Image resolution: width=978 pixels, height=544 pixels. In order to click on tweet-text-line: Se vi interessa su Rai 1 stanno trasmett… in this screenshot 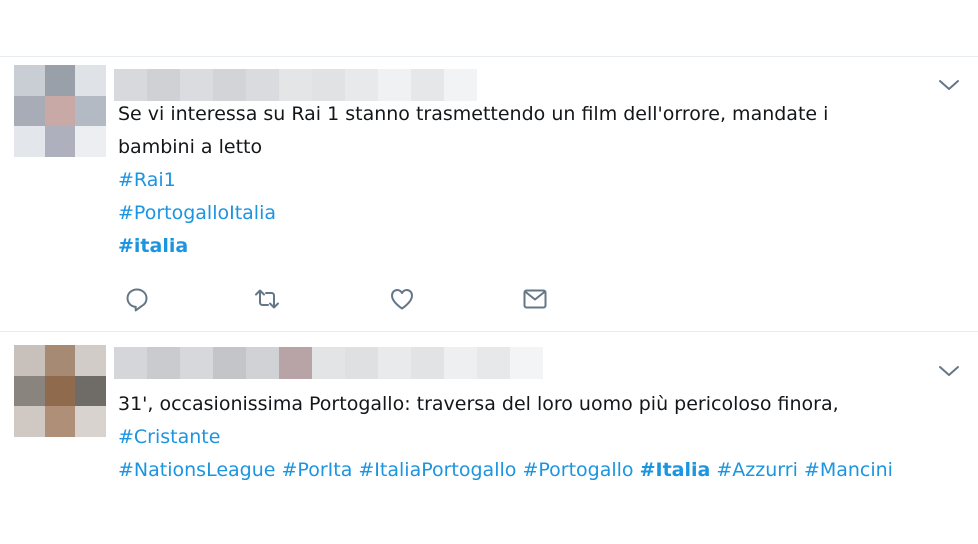, I will do `click(473, 114)`.